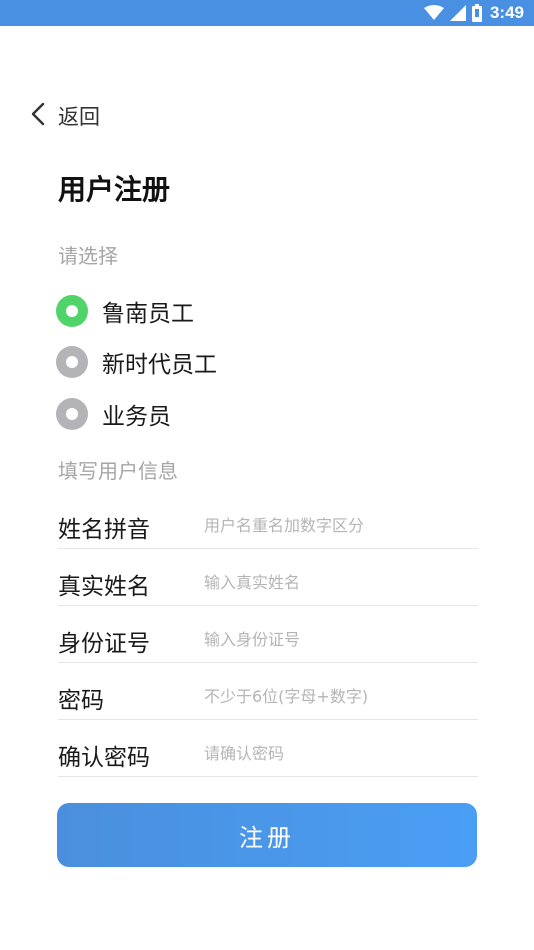 This screenshot has height=950, width=534. Describe the element at coordinates (339, 753) in the screenshot. I see `confirm-password-input` at that location.